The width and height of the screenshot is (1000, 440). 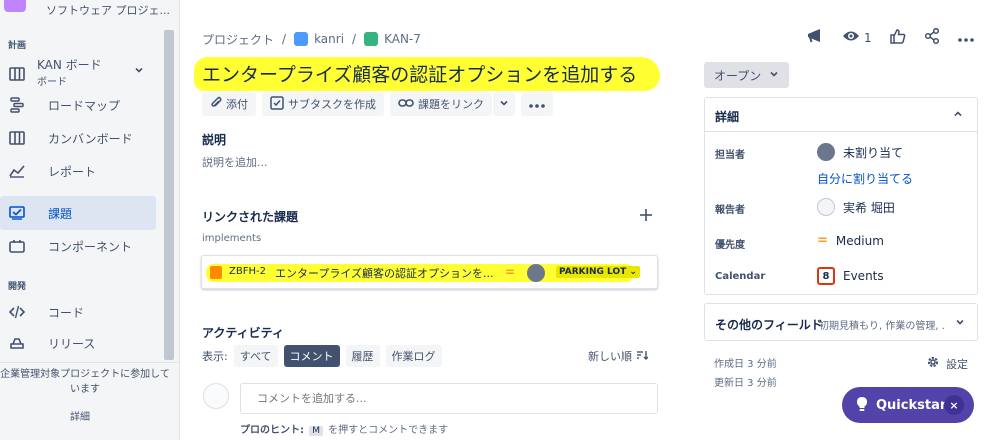 I want to click on report-icon, so click(x=17, y=171).